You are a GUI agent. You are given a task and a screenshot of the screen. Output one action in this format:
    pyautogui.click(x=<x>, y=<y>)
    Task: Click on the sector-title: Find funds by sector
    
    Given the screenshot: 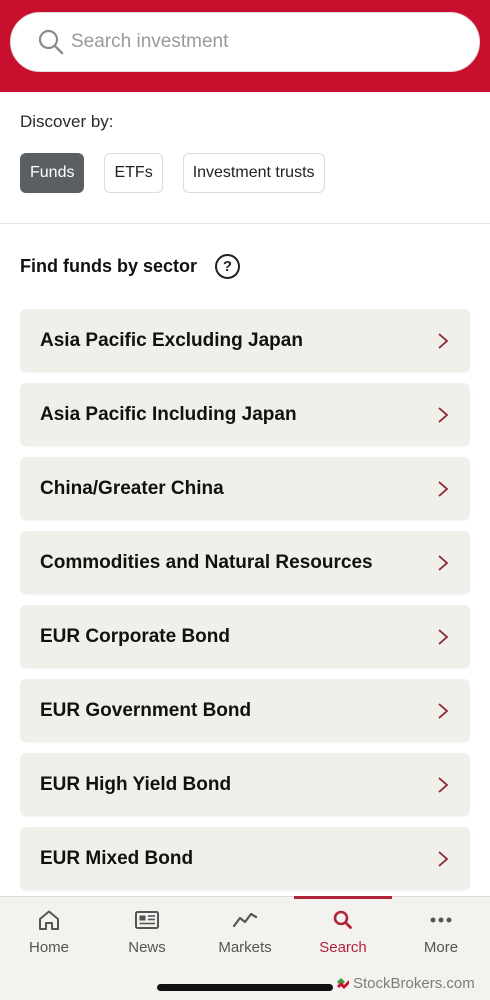 What is the action you would take?
    pyautogui.click(x=109, y=266)
    